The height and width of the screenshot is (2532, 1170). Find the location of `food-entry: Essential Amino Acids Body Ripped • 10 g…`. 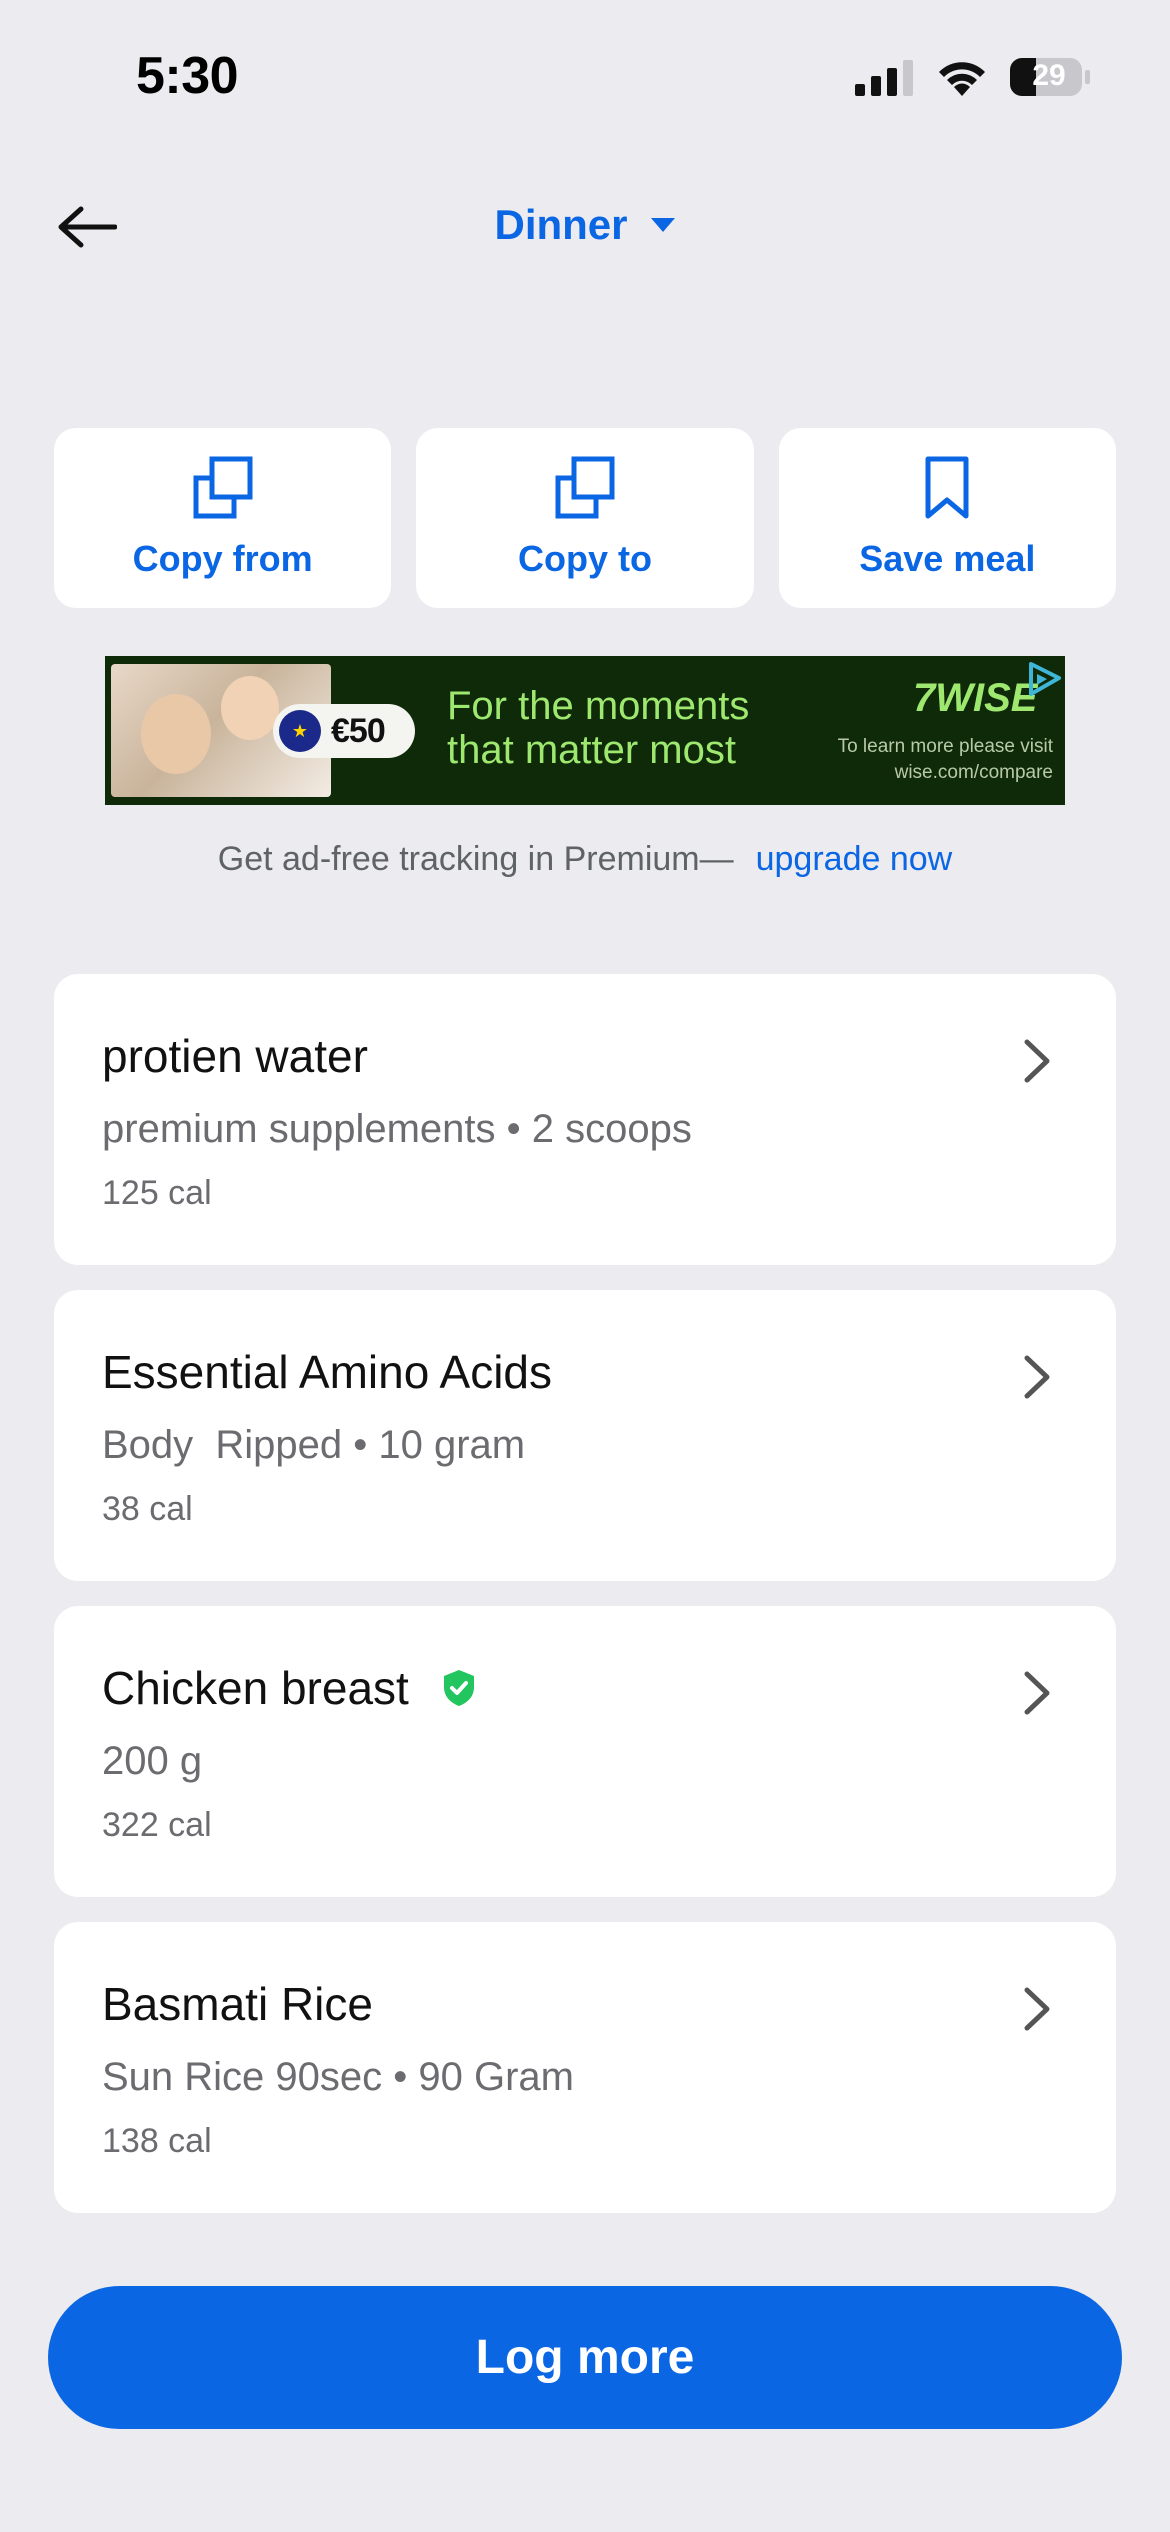

food-entry: Essential Amino Acids Body Ripped • 10 g… is located at coordinates (585, 1435).